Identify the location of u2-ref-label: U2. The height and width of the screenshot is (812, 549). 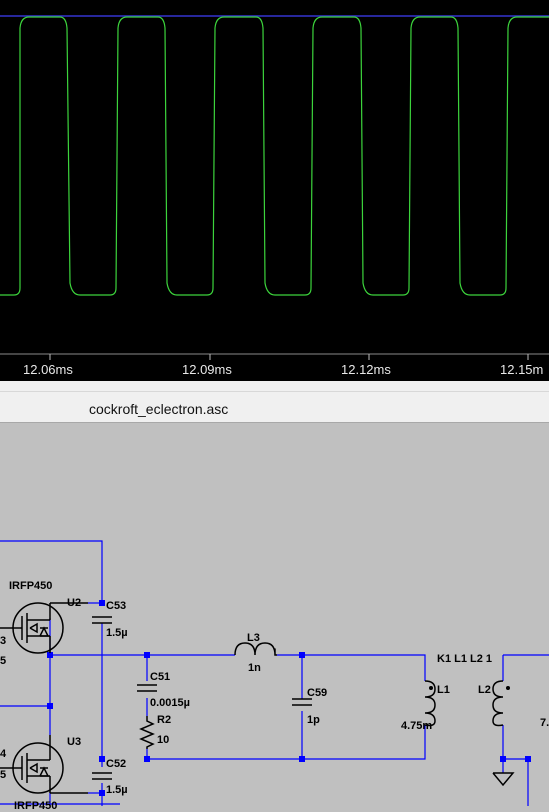
(74, 603).